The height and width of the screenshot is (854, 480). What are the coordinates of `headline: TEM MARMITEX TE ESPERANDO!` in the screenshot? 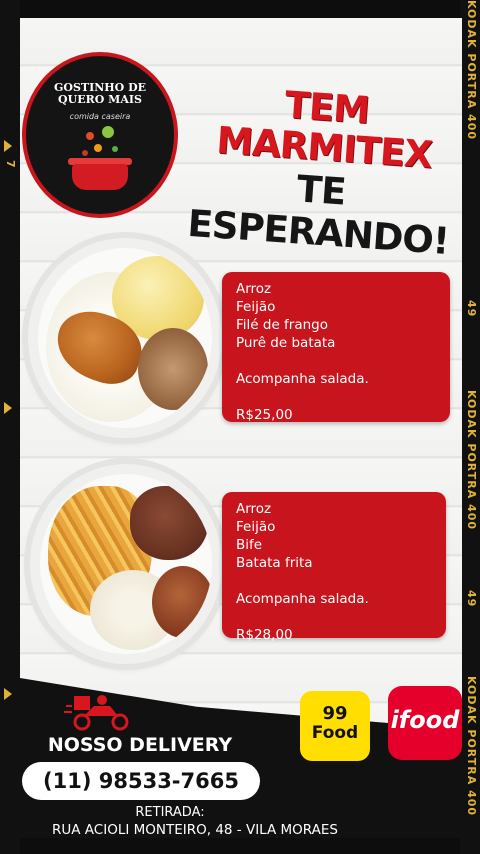 It's located at (323, 170).